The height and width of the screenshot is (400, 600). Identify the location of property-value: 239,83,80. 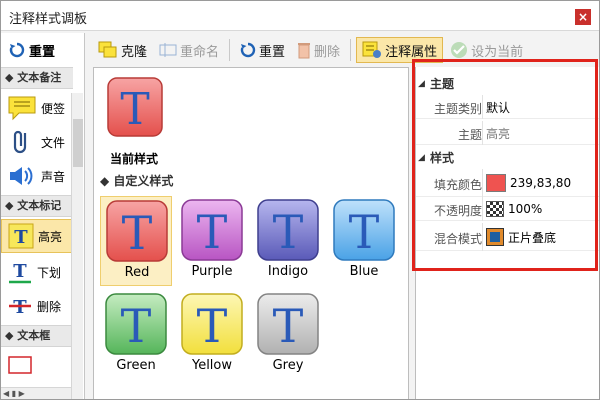
(541, 183).